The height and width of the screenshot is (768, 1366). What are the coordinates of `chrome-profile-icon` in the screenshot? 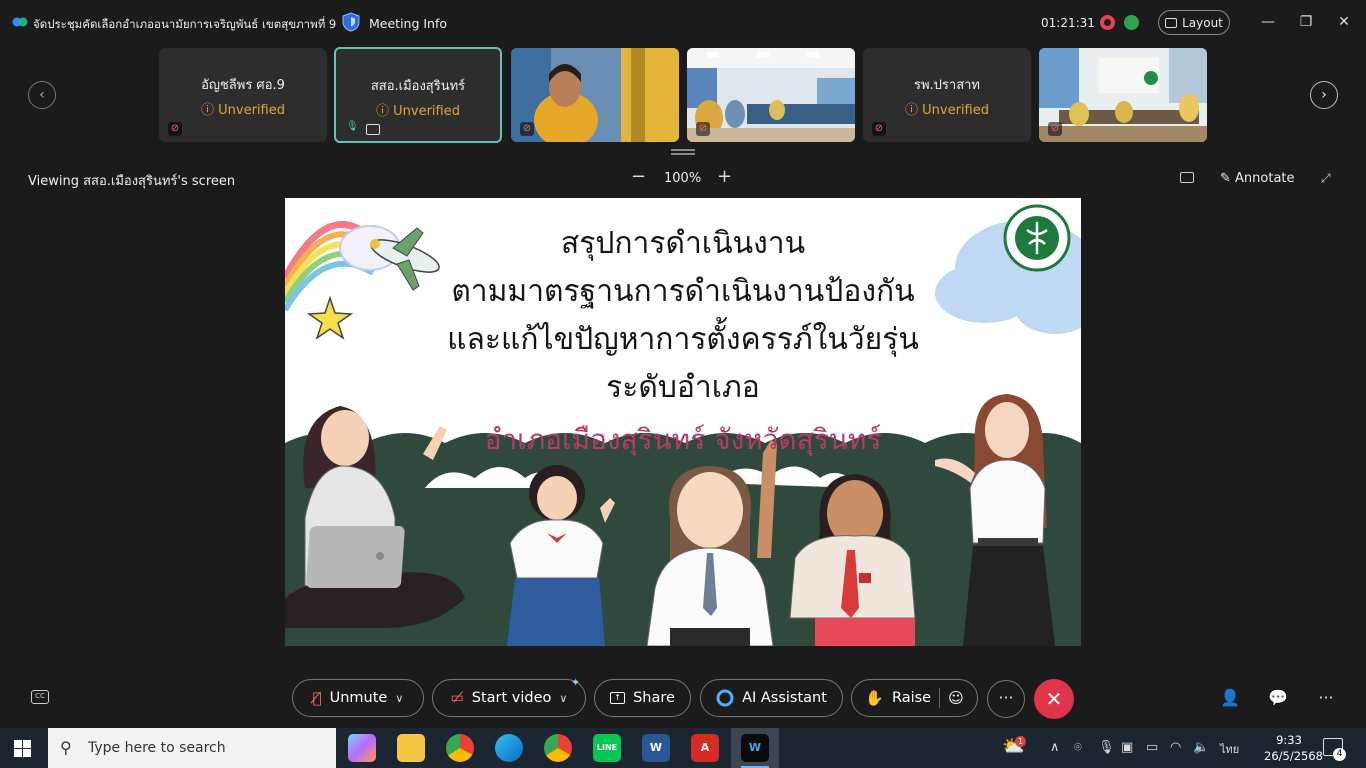 It's located at (558, 748).